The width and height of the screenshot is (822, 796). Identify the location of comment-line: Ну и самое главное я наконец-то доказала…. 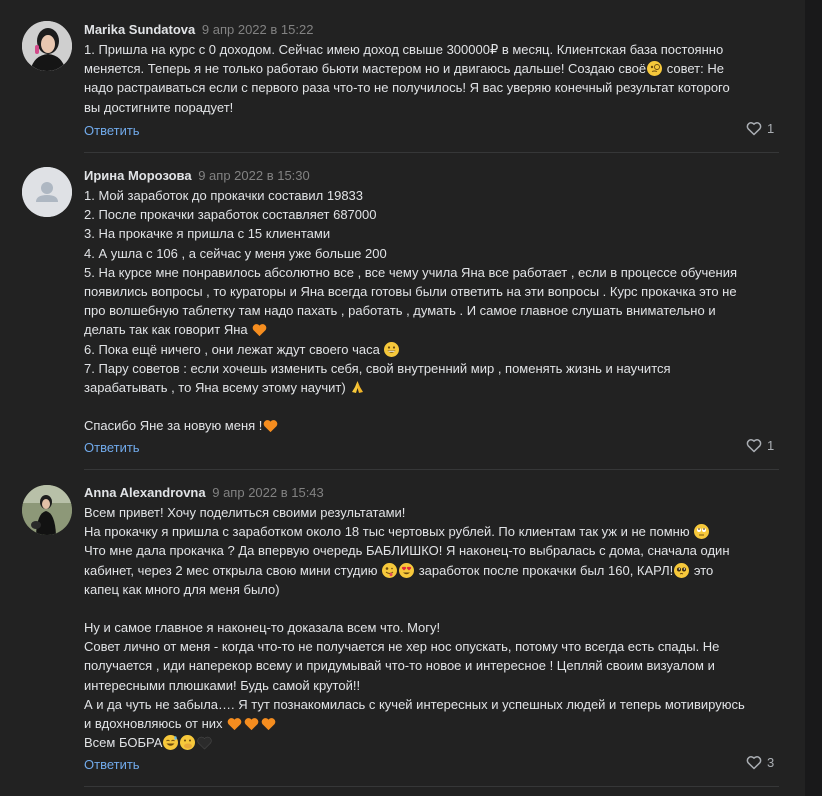
(262, 628).